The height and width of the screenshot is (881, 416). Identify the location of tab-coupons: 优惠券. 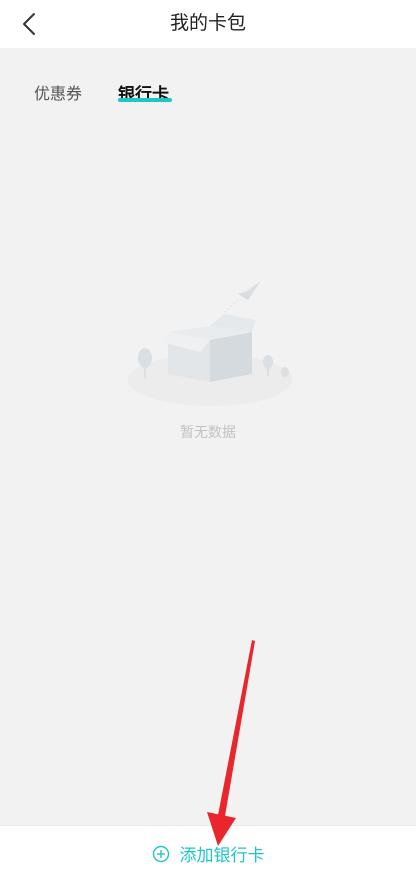
(58, 92).